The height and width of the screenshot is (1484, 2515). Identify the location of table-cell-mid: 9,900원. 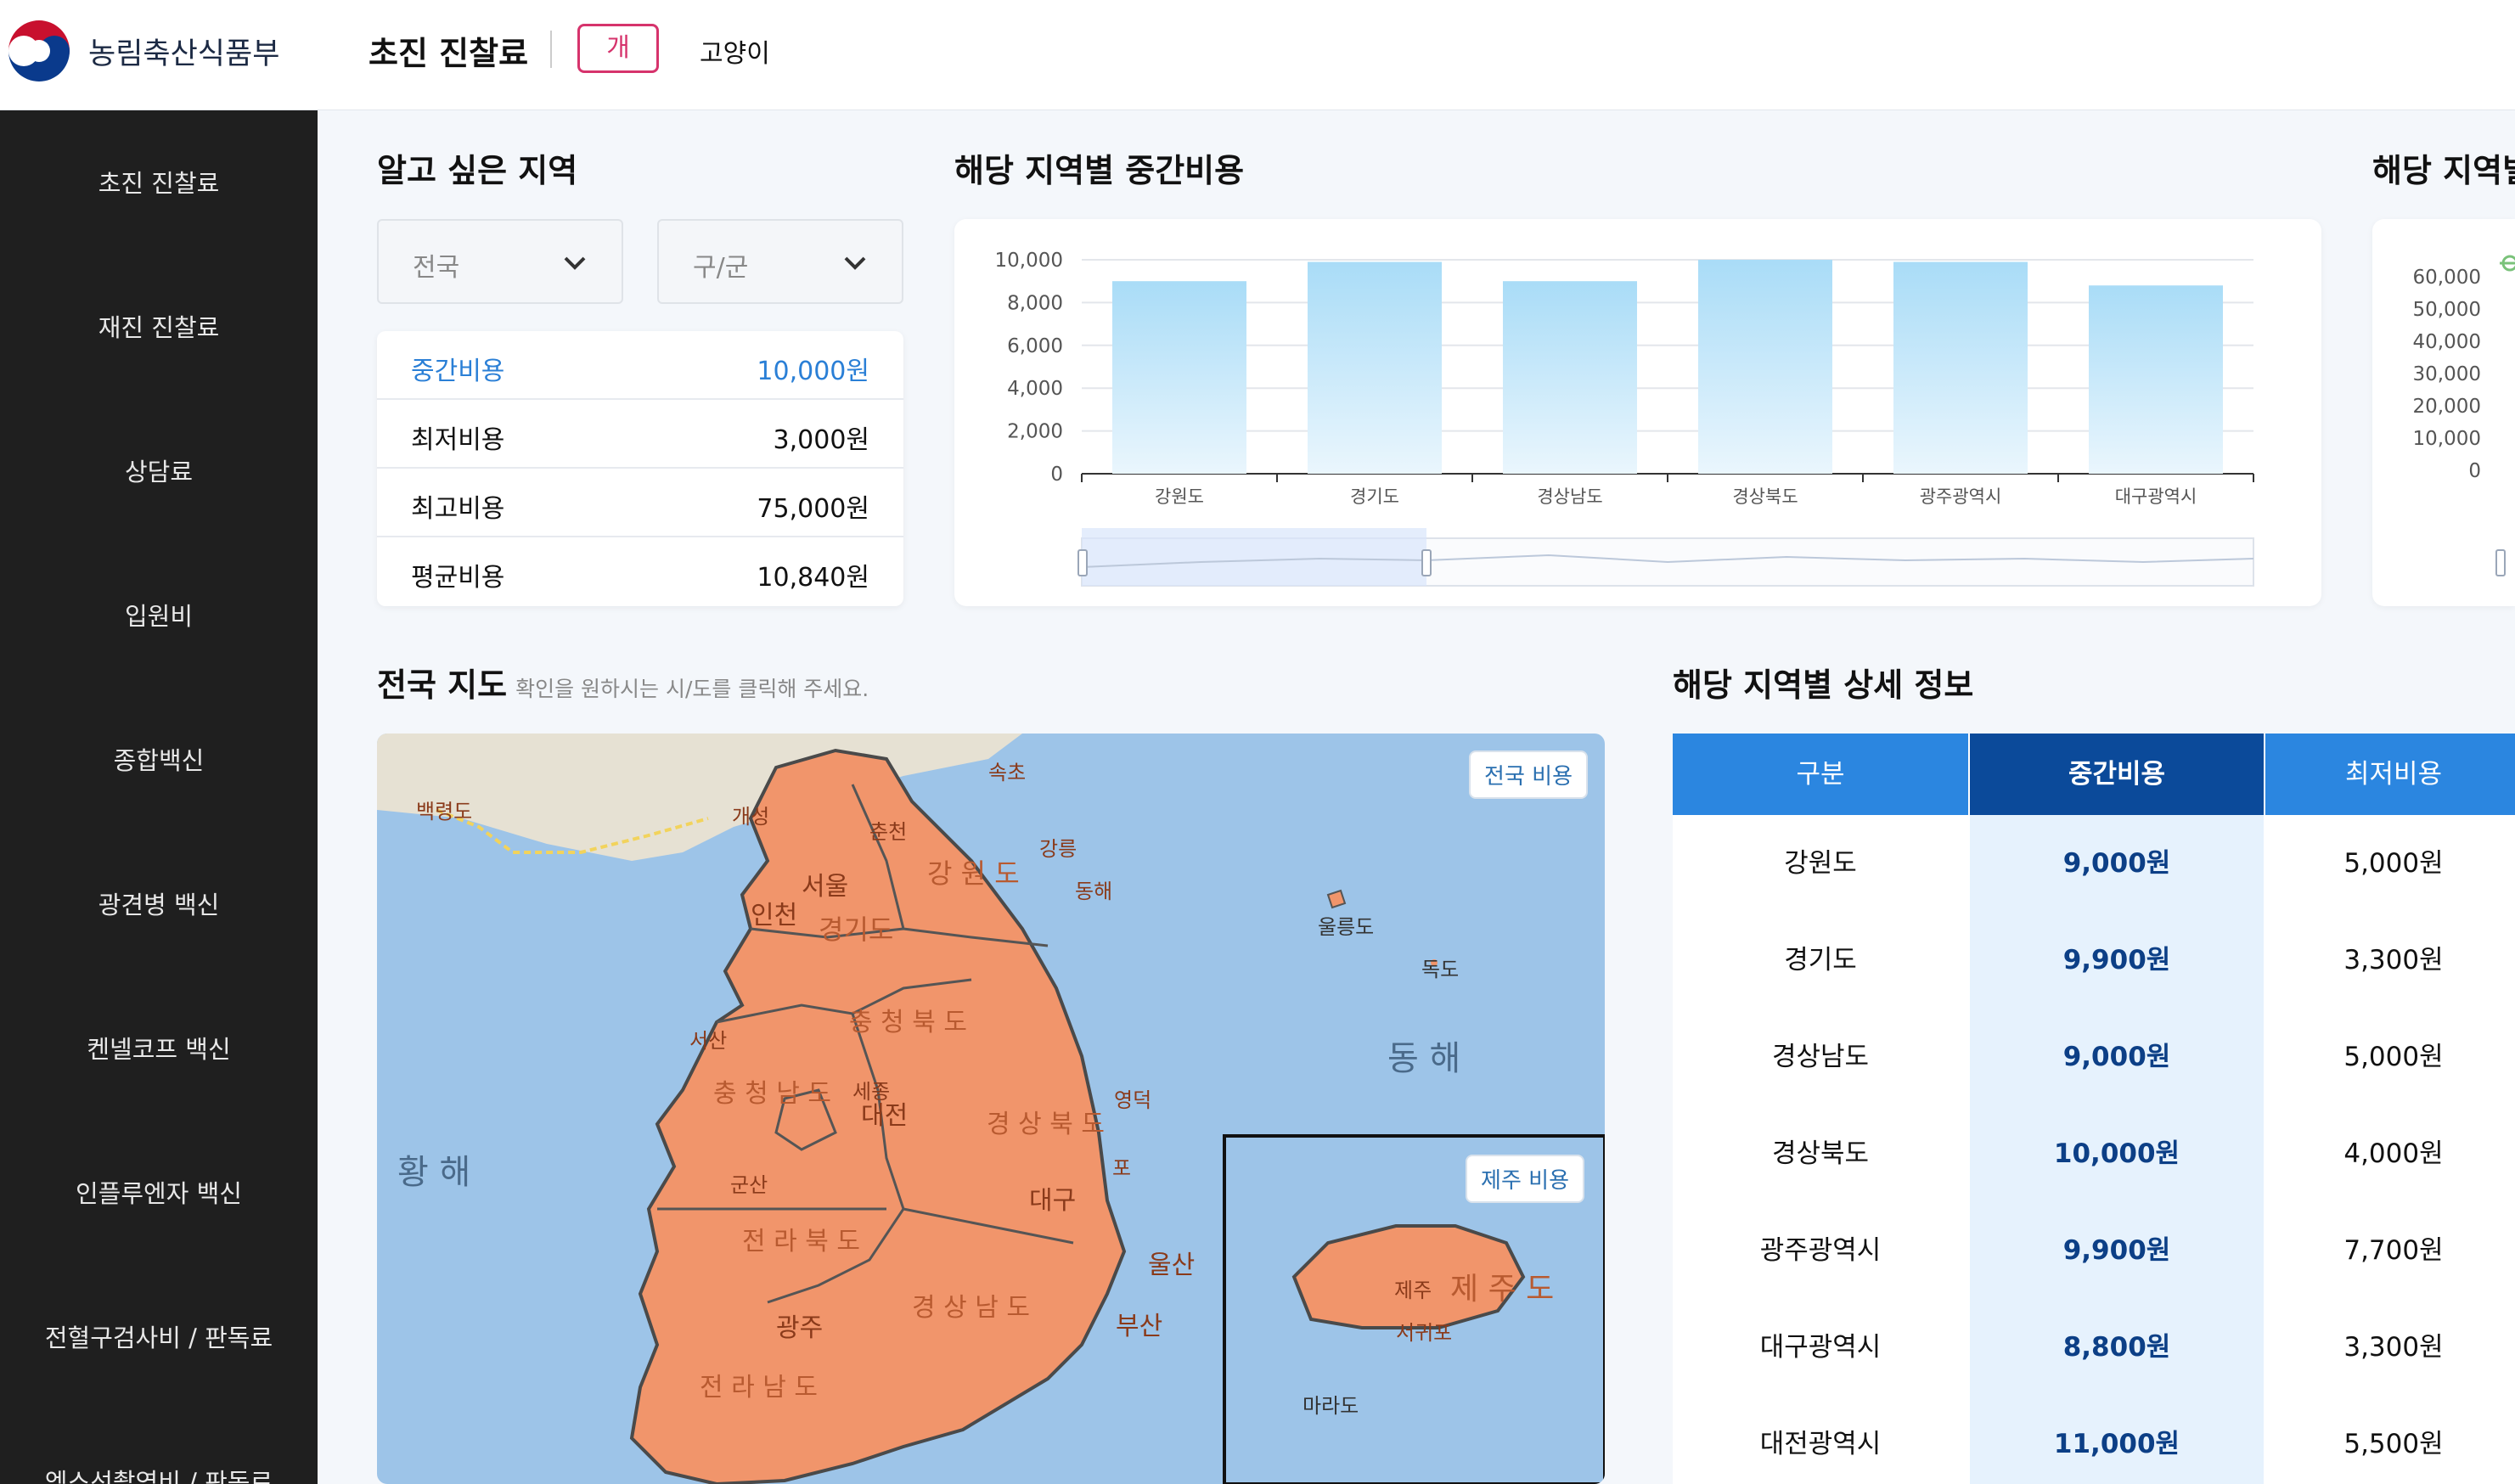
(2117, 961).